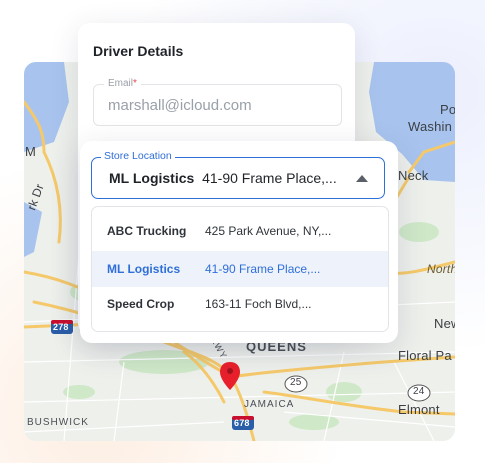 This screenshot has width=485, height=463. I want to click on email-label-text: Email, so click(121, 83).